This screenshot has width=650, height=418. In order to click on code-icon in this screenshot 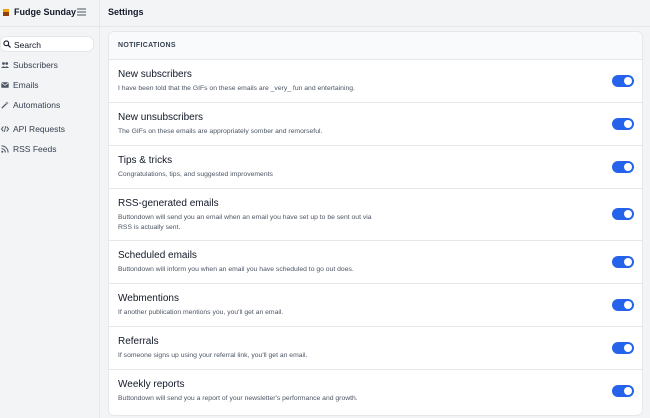, I will do `click(5, 129)`.